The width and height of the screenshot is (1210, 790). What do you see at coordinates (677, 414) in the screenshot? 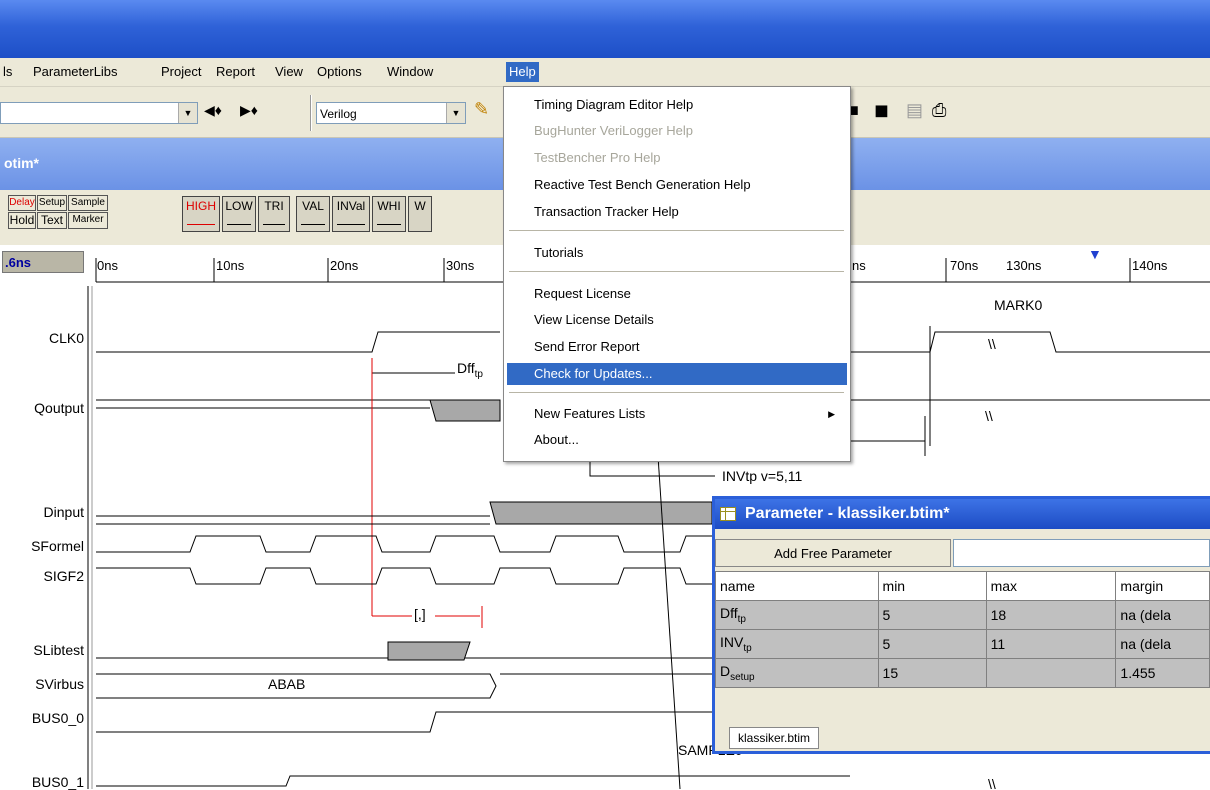
I see `menu-item-new-features-lists: New Features Lists ▶` at bounding box center [677, 414].